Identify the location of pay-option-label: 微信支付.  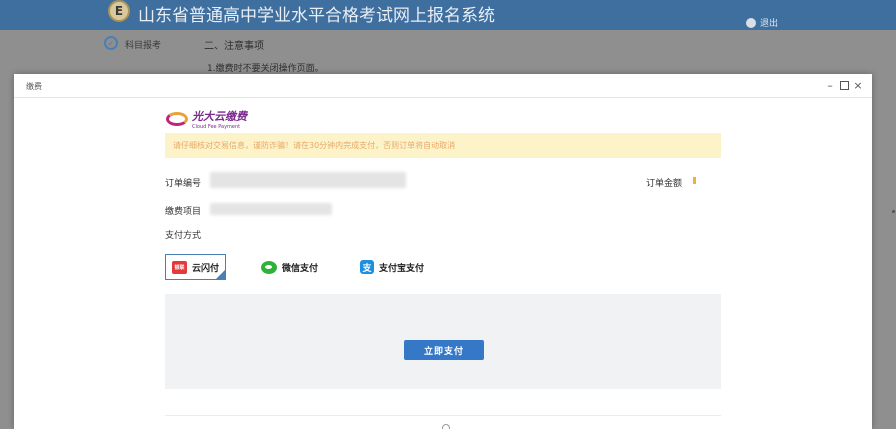
(300, 268).